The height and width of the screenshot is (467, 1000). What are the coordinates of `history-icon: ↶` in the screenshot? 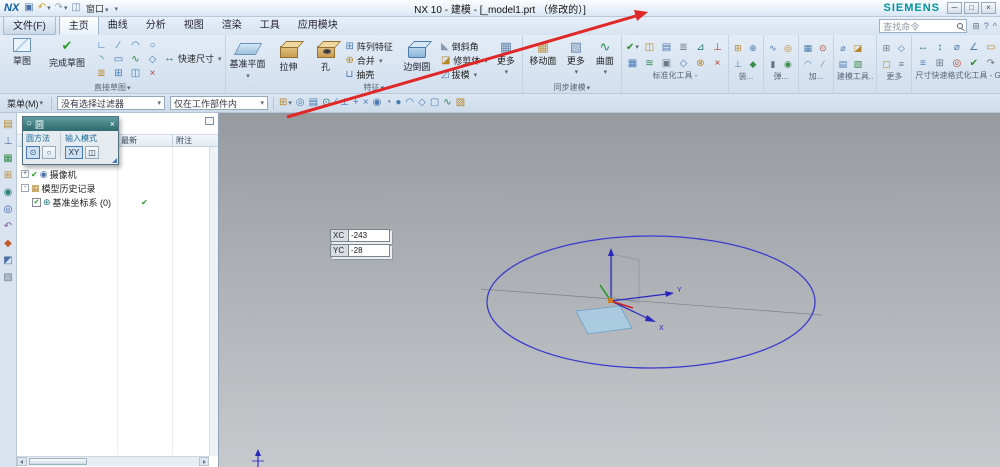 It's located at (8, 227).